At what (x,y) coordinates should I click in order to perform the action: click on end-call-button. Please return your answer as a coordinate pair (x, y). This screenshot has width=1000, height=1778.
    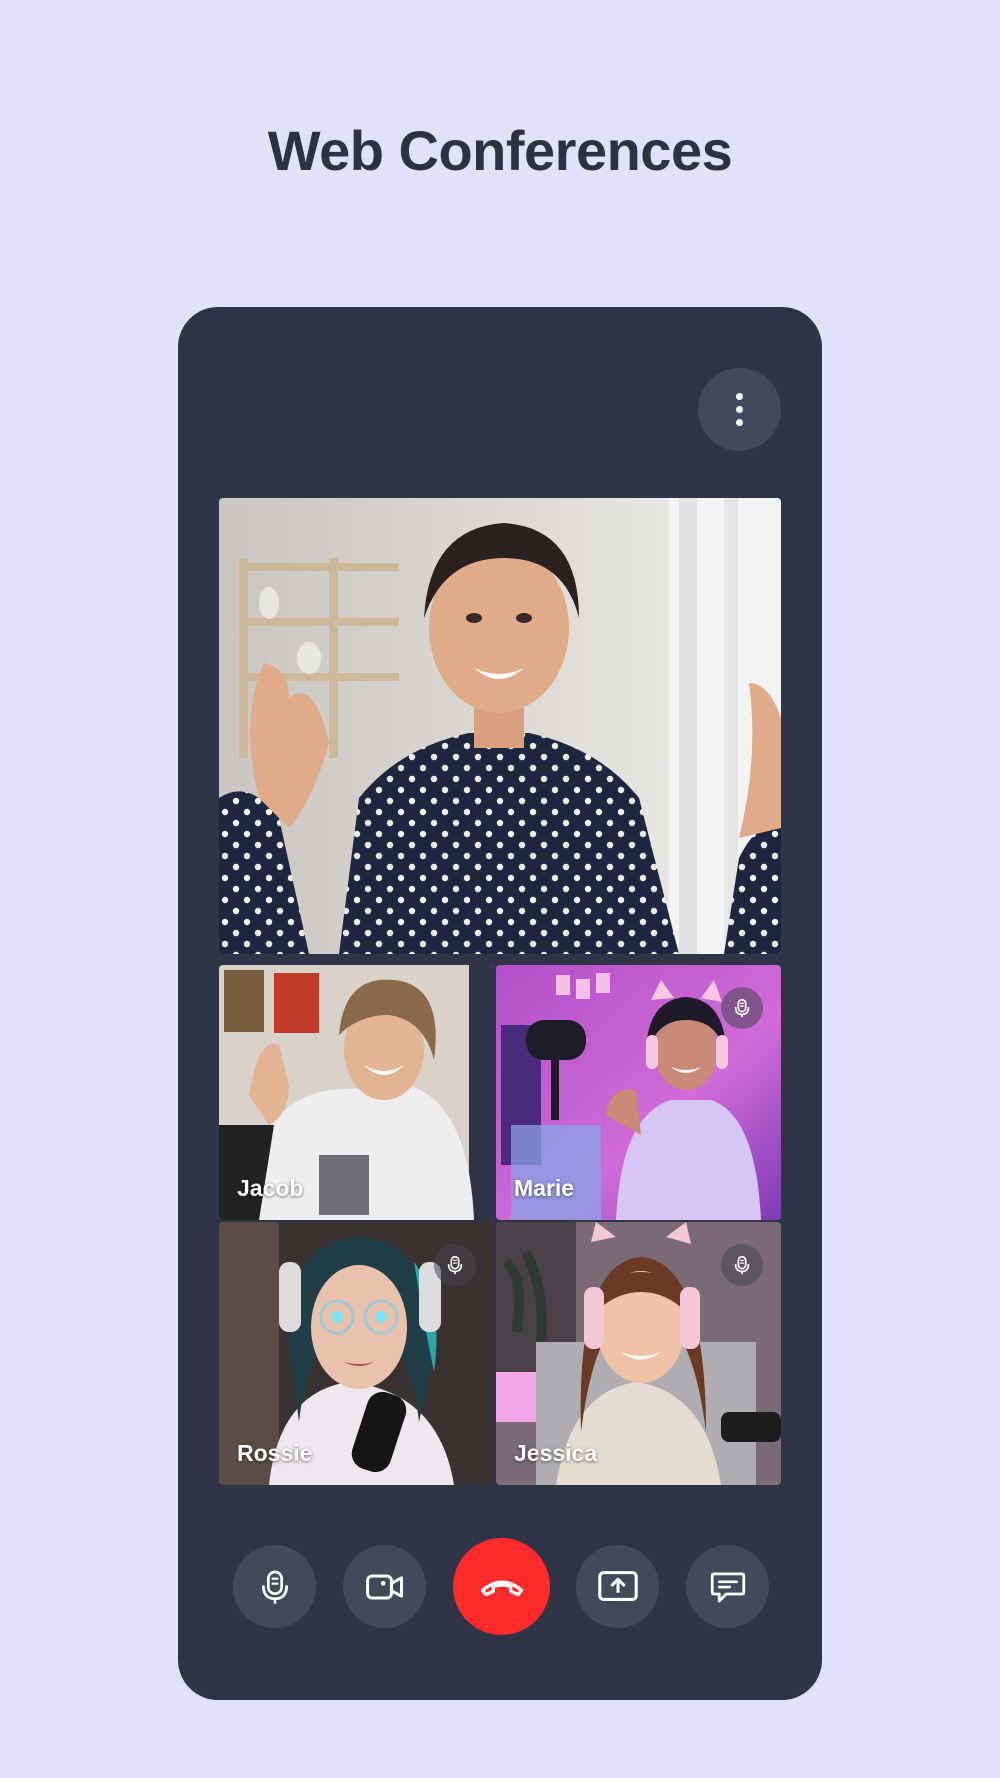
    Looking at the image, I should click on (501, 1586).